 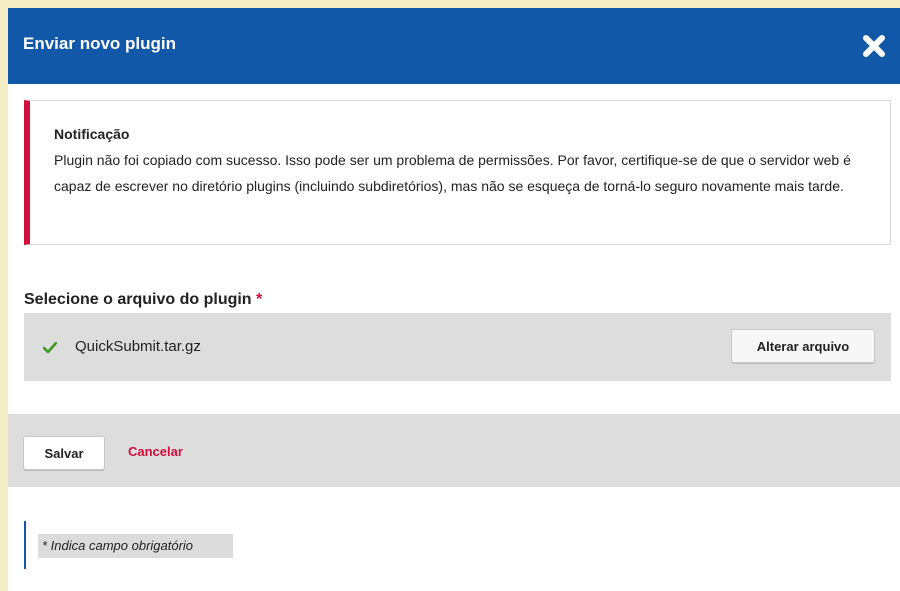 What do you see at coordinates (803, 346) in the screenshot?
I see `change-file-button: Alterar arquivo` at bounding box center [803, 346].